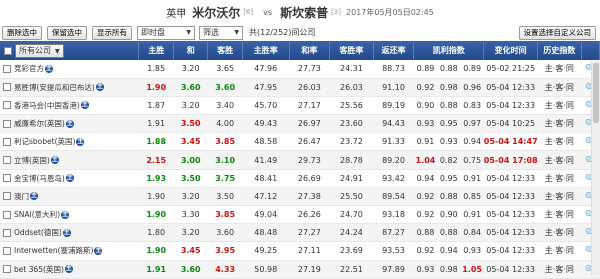  What do you see at coordinates (156, 160) in the screenshot?
I see `home-odds: 2.15` at bounding box center [156, 160].